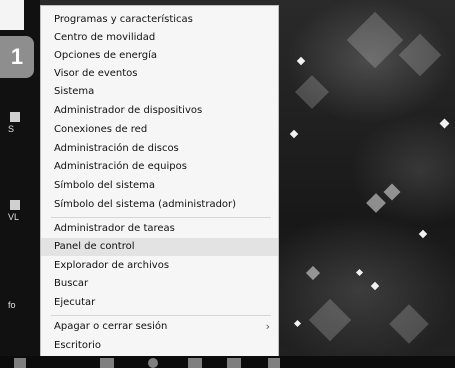 The width and height of the screenshot is (455, 368). Describe the element at coordinates (159, 111) in the screenshot. I see `menu-item-dispositivos: Administrador de dispositivos` at that location.